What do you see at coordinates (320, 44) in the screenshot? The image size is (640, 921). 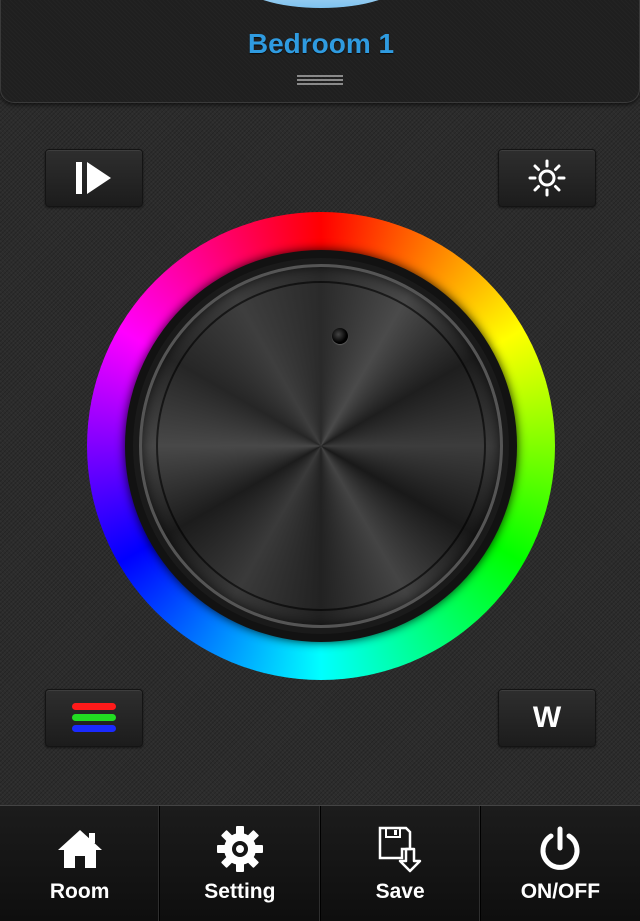 I see `room-title: Bedroom 1` at bounding box center [320, 44].